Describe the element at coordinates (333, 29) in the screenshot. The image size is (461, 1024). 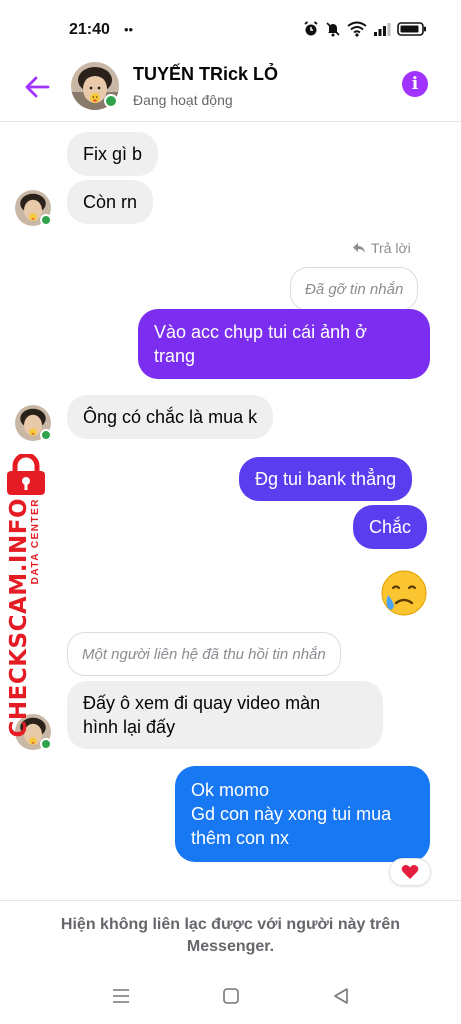
I see `mute-icon` at that location.